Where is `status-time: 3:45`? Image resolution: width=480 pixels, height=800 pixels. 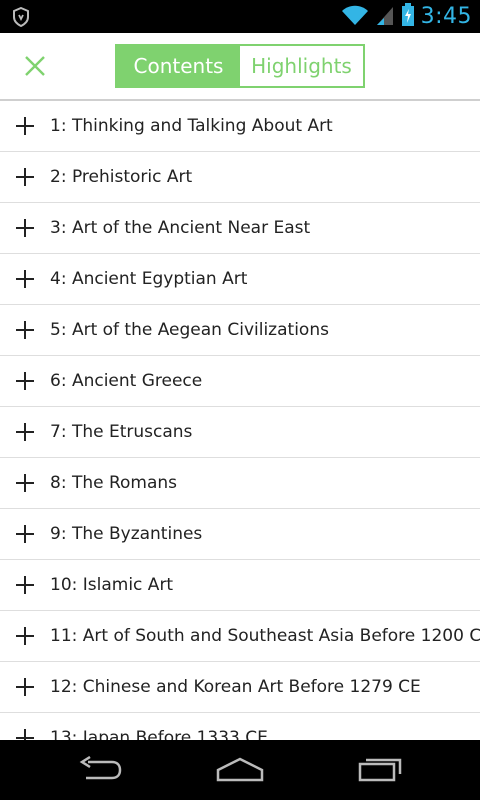 status-time: 3:45 is located at coordinates (446, 16).